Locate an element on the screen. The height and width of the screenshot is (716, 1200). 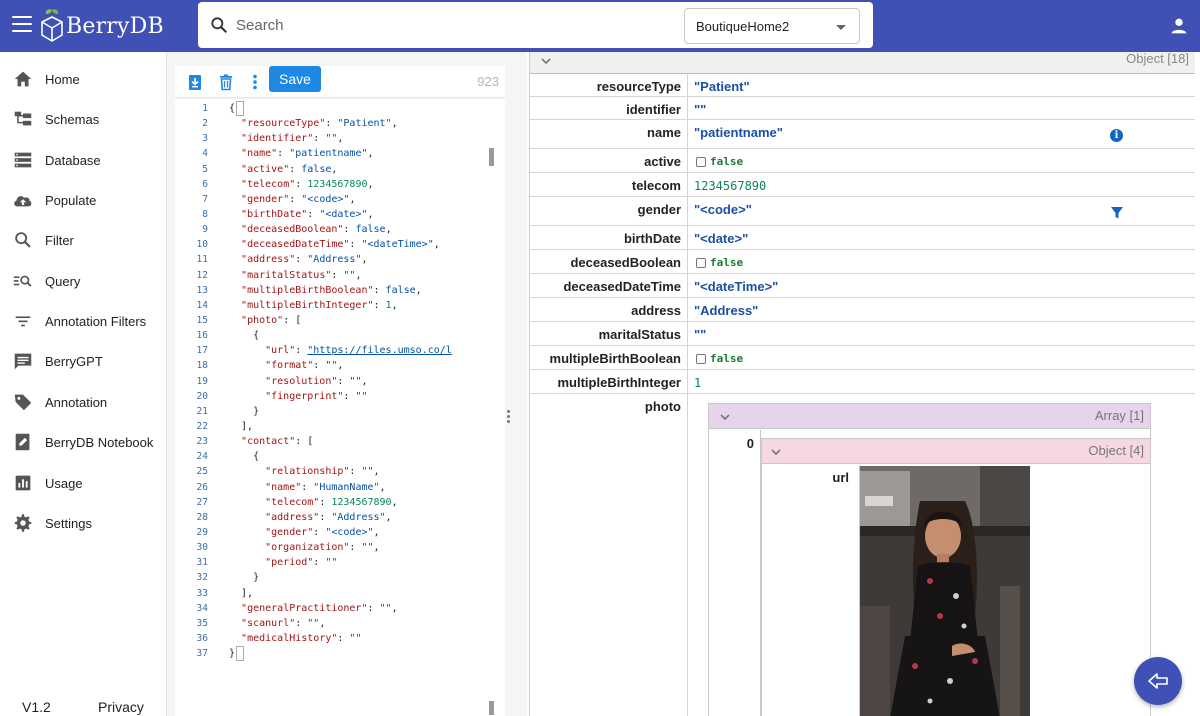
sidebar-item-home: Home is located at coordinates (83, 79).